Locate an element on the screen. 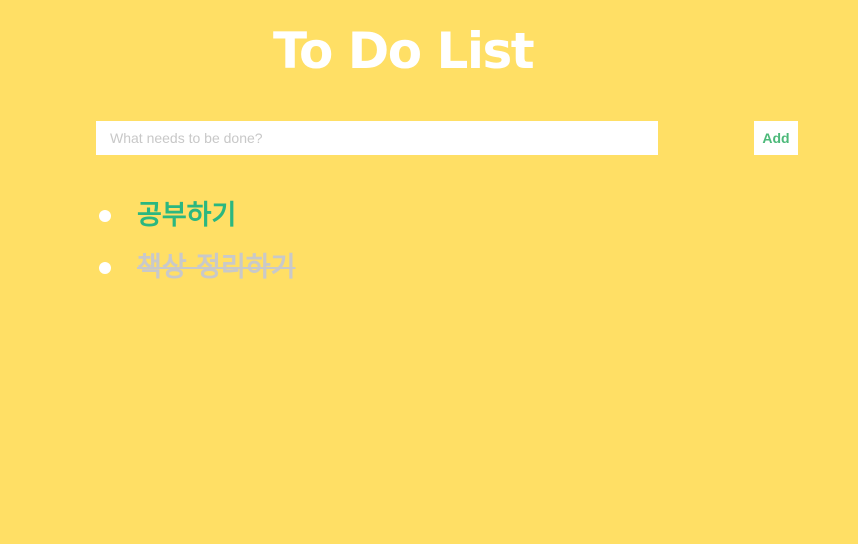  todo-list: 공부하기 책상 정리하기 is located at coordinates (197, 242).